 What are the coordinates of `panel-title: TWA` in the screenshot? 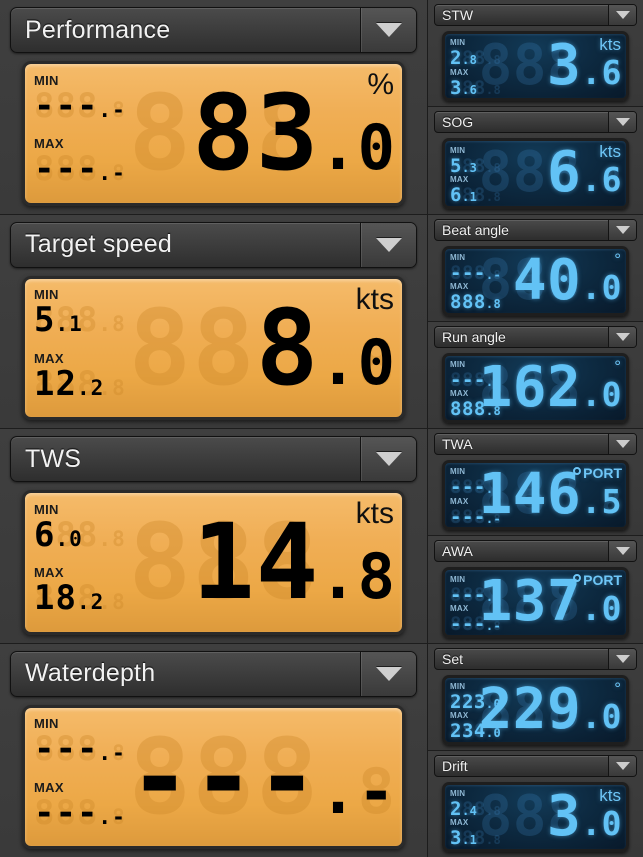 It's located at (457, 444).